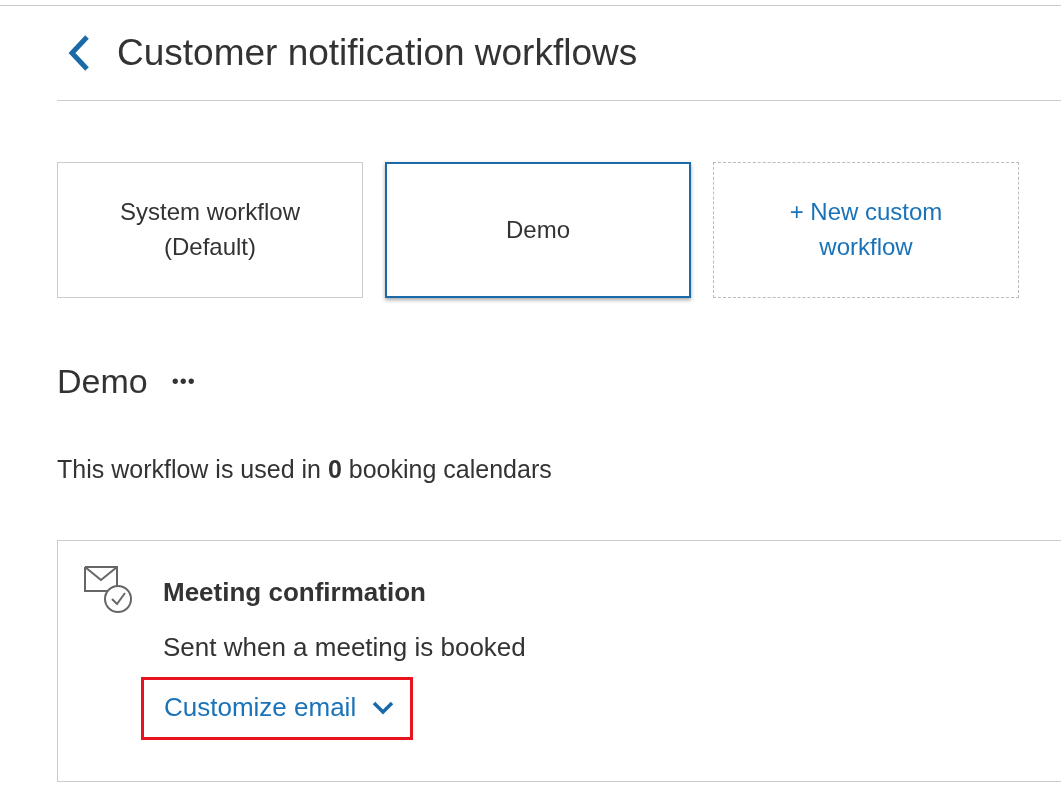  Describe the element at coordinates (277, 708) in the screenshot. I see `customize-email-link: Customize email` at that location.